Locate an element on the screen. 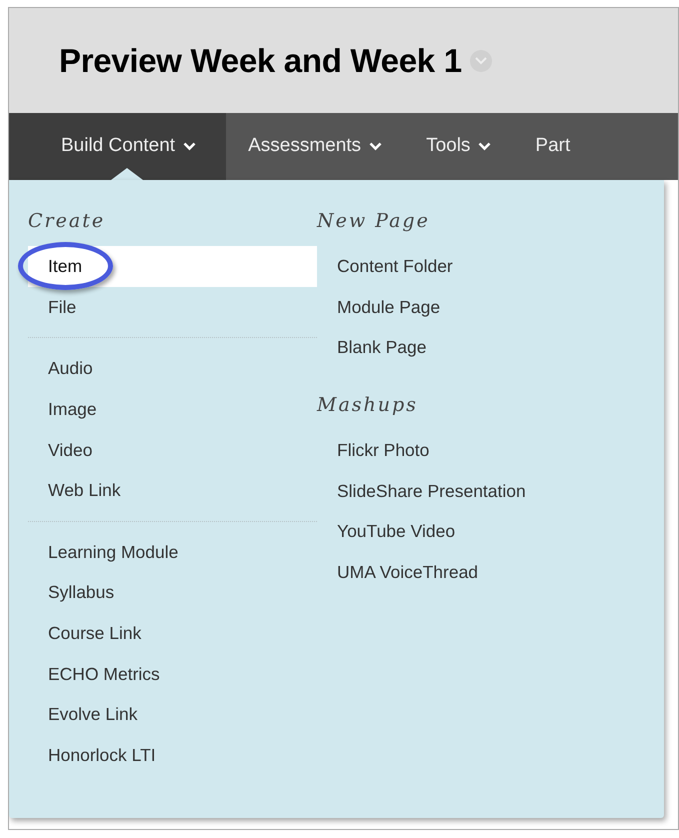 The width and height of the screenshot is (679, 838). menu-item: YouTube Video is located at coordinates (482, 531).